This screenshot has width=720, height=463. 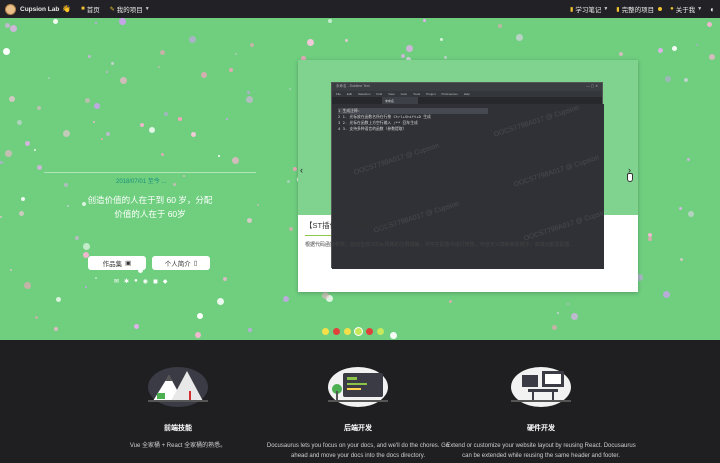 I want to click on nav-about: ● 关于我 ▼, so click(x=686, y=9).